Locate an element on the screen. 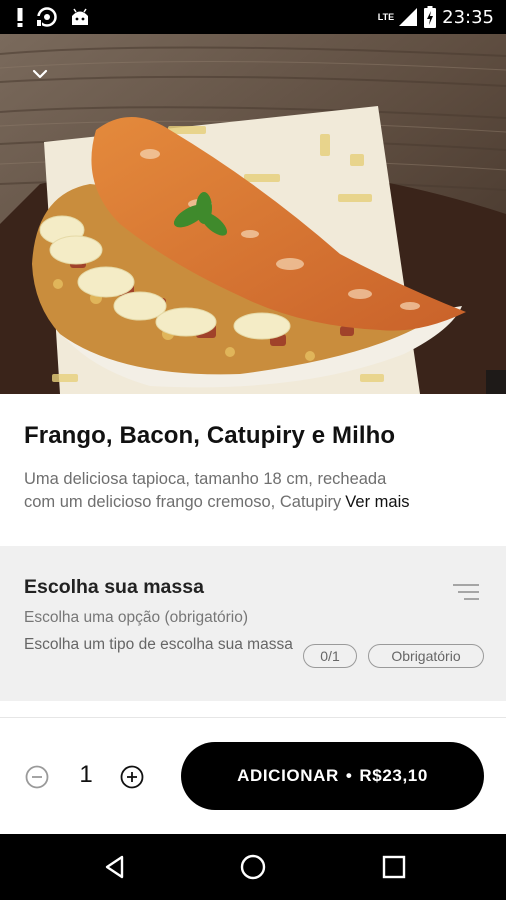 Image resolution: width=506 pixels, height=900 pixels. recents-icon is located at coordinates (394, 867).